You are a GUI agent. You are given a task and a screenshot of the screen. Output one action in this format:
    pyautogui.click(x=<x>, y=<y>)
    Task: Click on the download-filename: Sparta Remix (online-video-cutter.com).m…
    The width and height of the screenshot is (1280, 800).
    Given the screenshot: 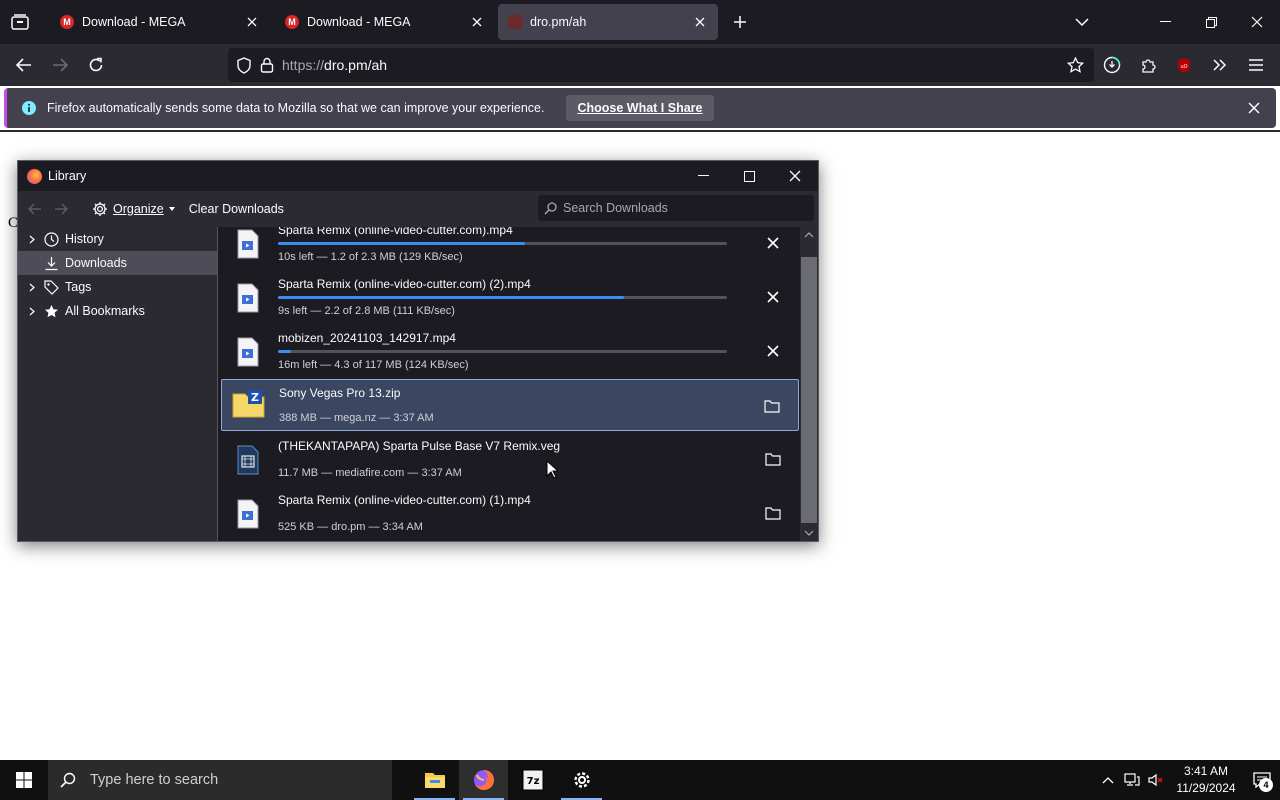 What is the action you would take?
    pyautogui.click(x=395, y=232)
    